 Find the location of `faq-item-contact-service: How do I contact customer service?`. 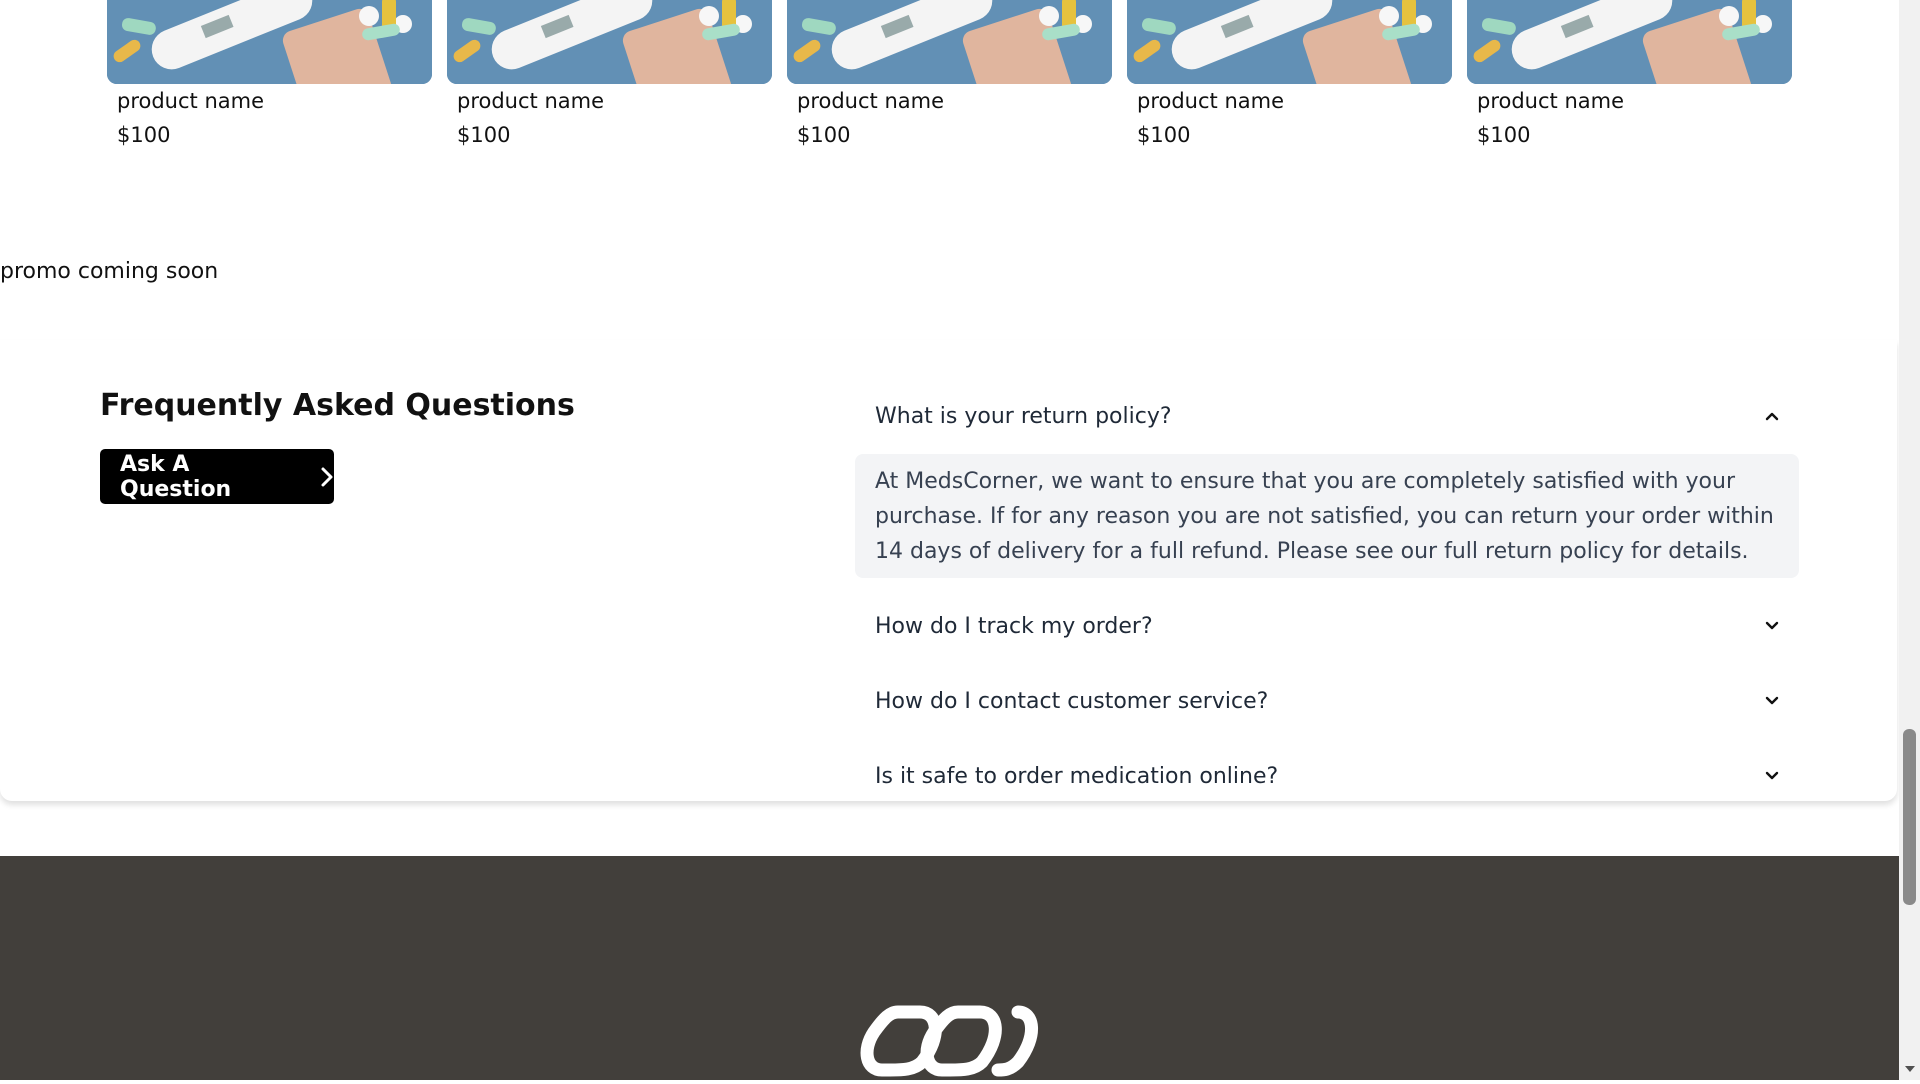

faq-item-contact-service: How do I contact customer service? is located at coordinates (1327, 701).